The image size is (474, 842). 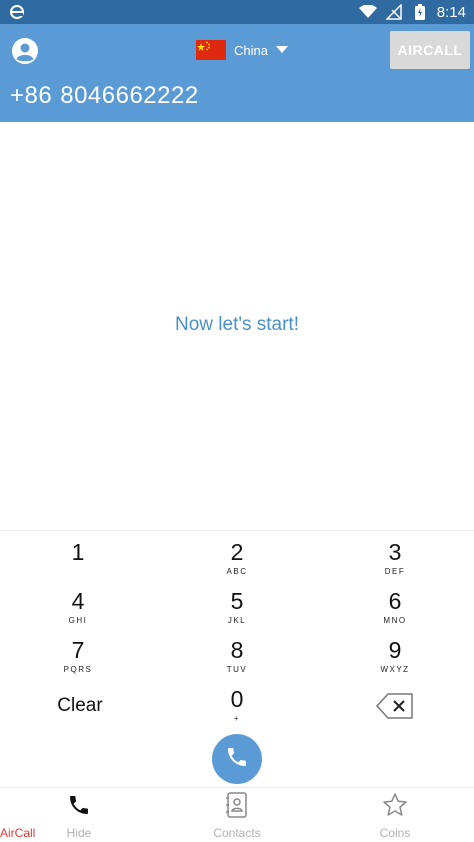 I want to click on country-code: +86, so click(x=31, y=95).